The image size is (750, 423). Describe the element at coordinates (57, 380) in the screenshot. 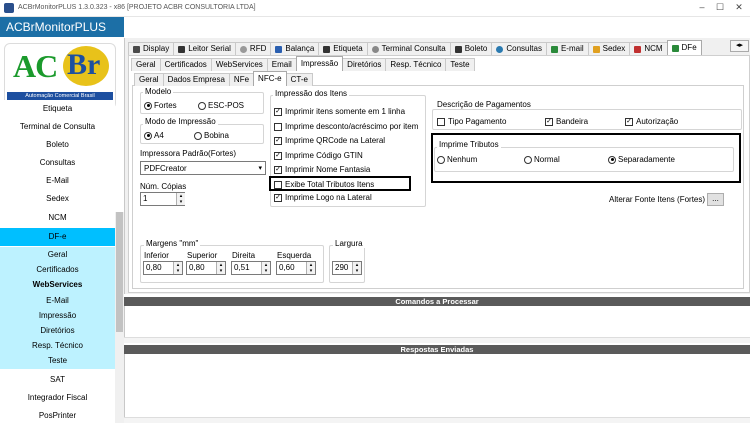

I see `sidebar-item-sat: SAT` at that location.